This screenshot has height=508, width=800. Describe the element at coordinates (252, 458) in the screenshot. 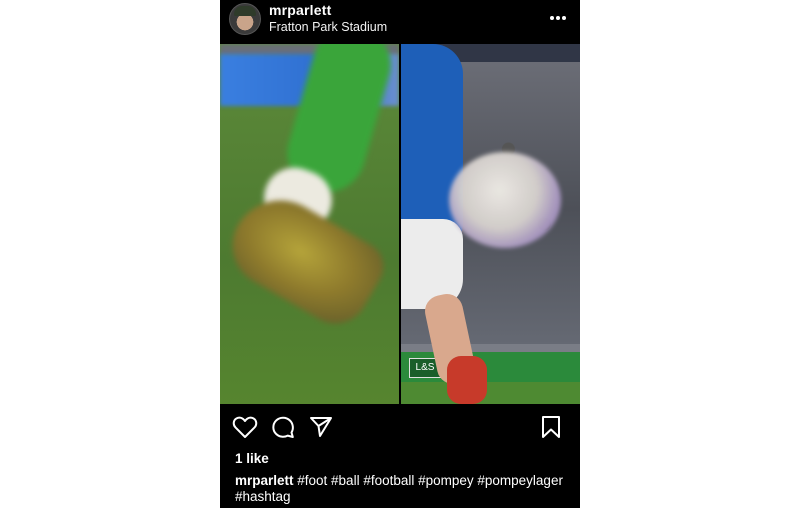

I see `like-count: 1 like` at that location.